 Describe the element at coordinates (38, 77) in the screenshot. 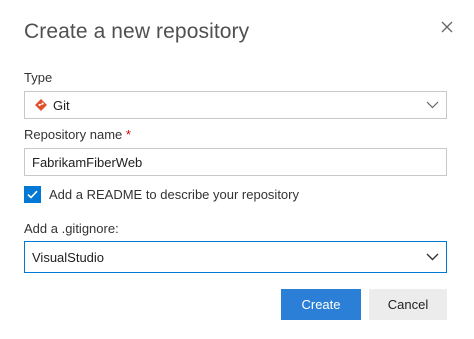

I see `type-label: Type` at that location.